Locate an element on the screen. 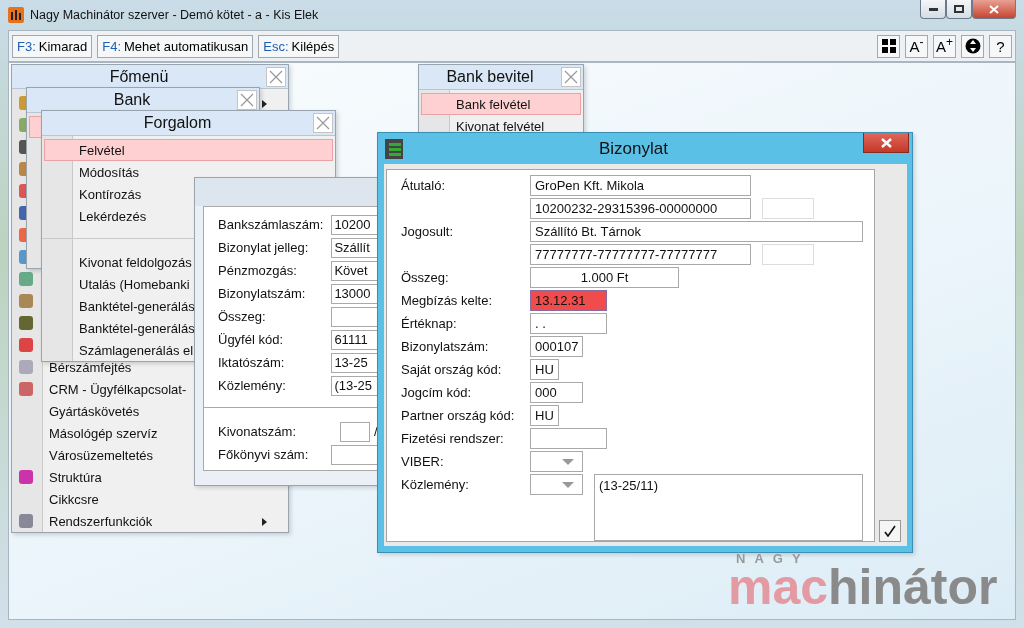  field-label: Pénzmozgás: is located at coordinates (258, 270).